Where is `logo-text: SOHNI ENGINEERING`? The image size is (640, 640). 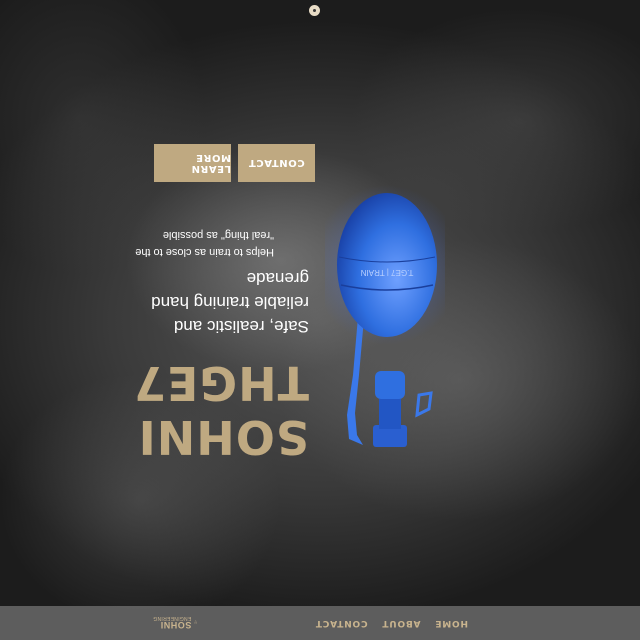 logo-text: SOHNI ENGINEERING is located at coordinates (172, 622).